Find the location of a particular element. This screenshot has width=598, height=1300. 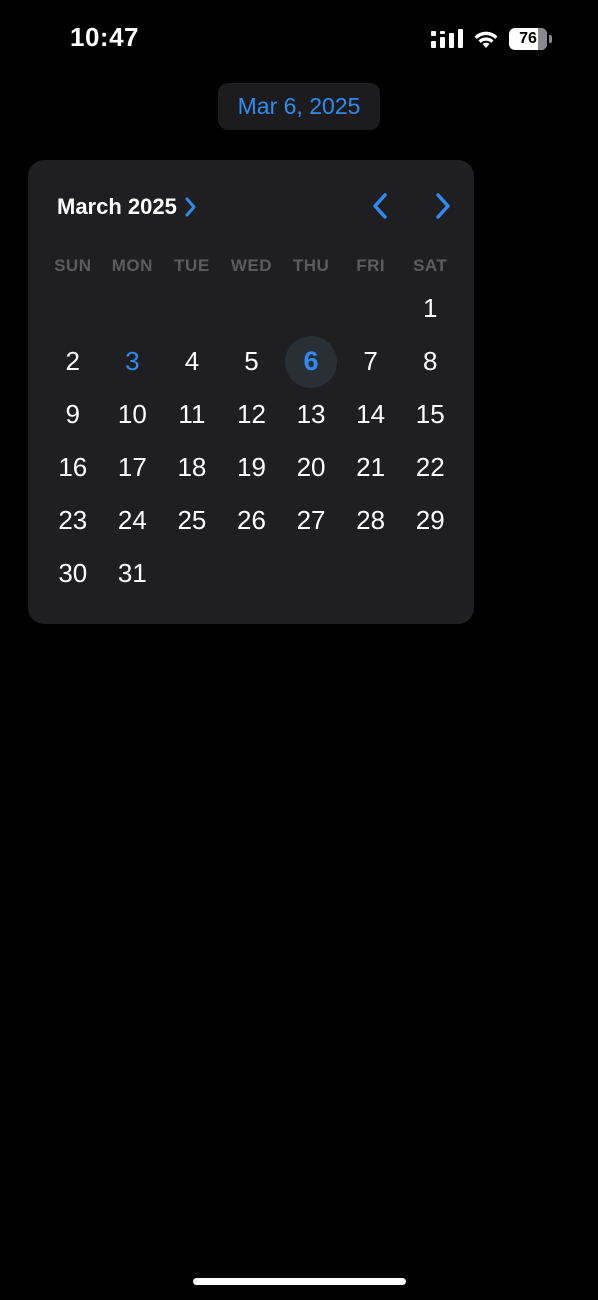

day-number: 29 is located at coordinates (430, 520).